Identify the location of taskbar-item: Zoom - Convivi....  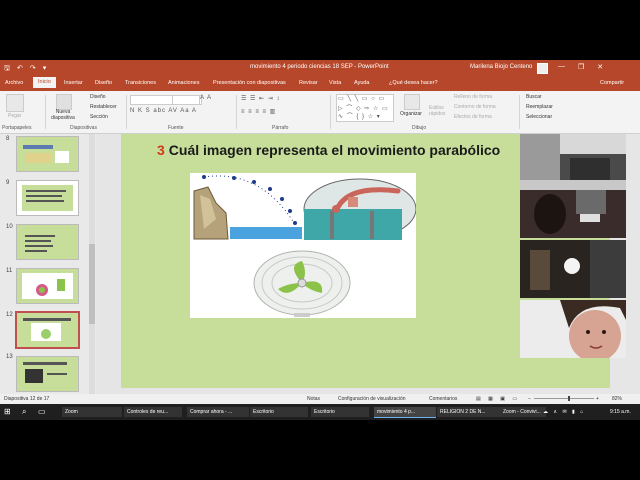
(523, 412).